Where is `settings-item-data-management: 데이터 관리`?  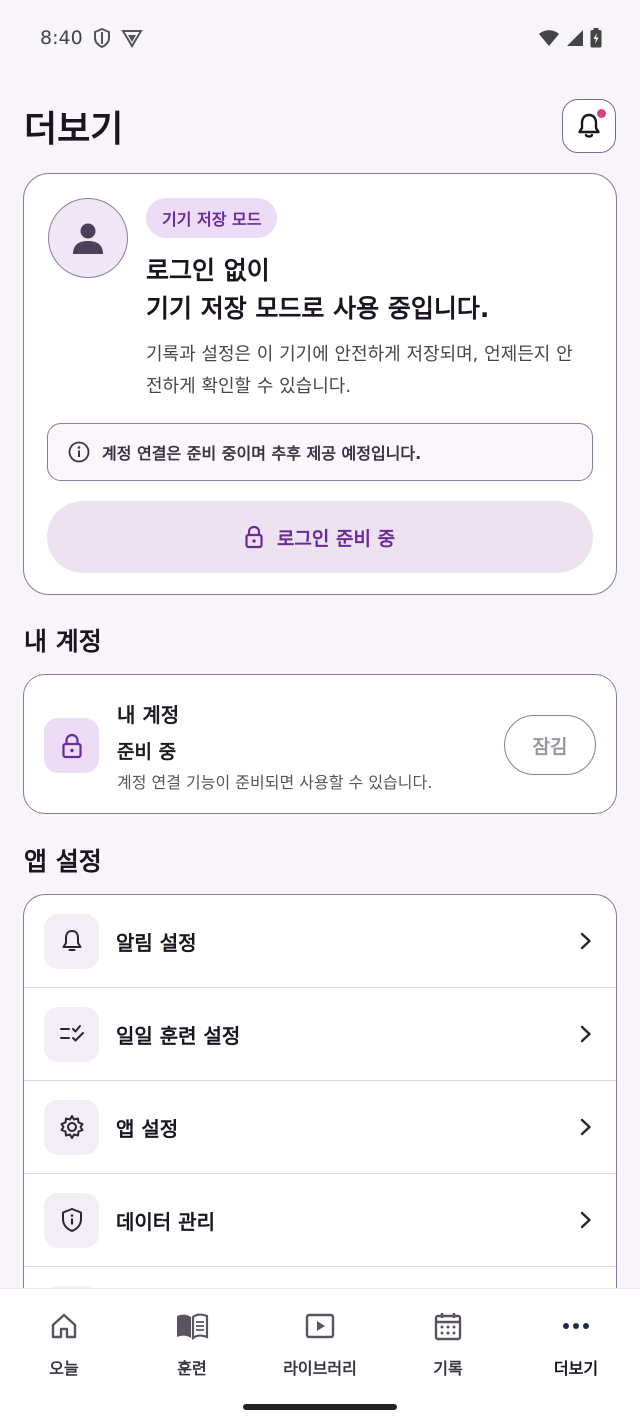 settings-item-data-management: 데이터 관리 is located at coordinates (320, 1220).